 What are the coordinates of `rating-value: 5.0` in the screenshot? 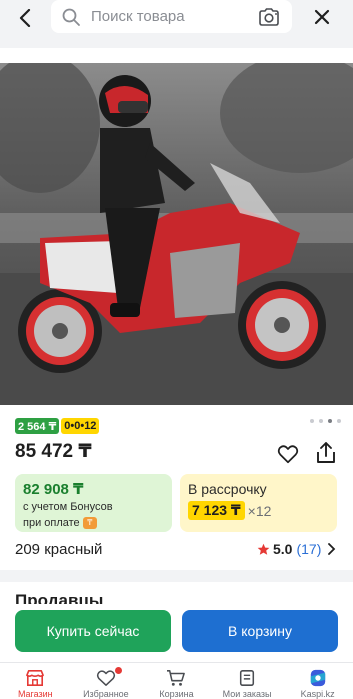 It's located at (283, 549).